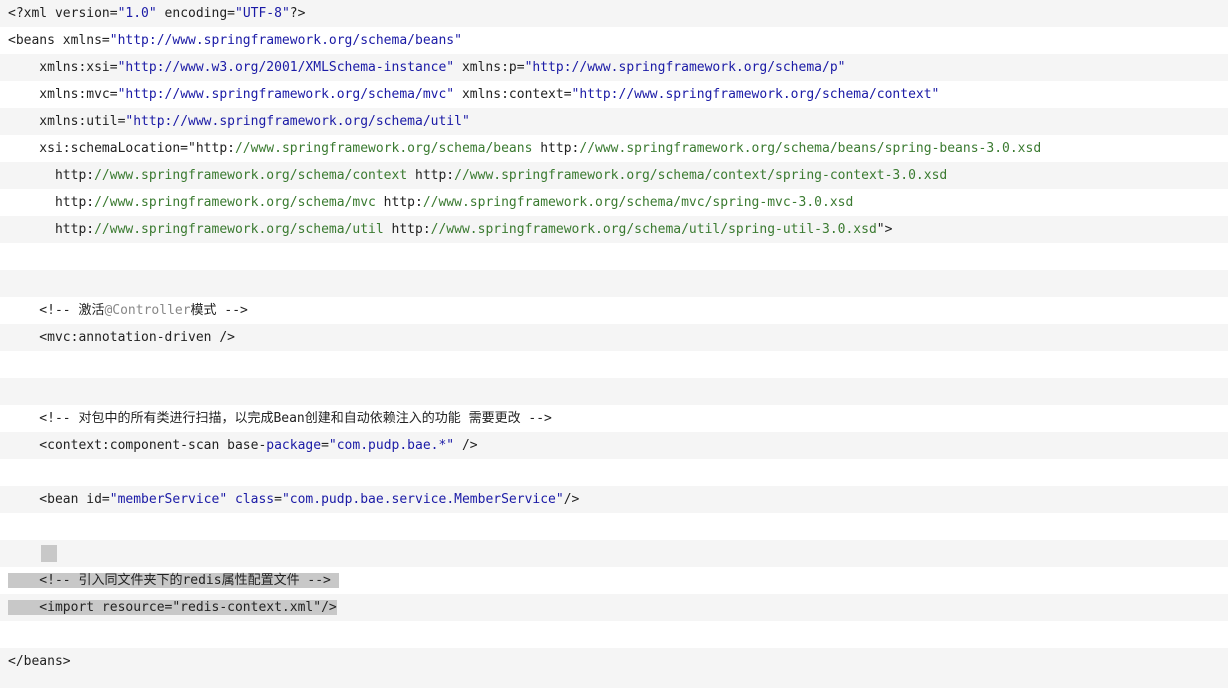  What do you see at coordinates (614, 310) in the screenshot?
I see `code-line: <!-- 激活@Controller模式 -->` at bounding box center [614, 310].